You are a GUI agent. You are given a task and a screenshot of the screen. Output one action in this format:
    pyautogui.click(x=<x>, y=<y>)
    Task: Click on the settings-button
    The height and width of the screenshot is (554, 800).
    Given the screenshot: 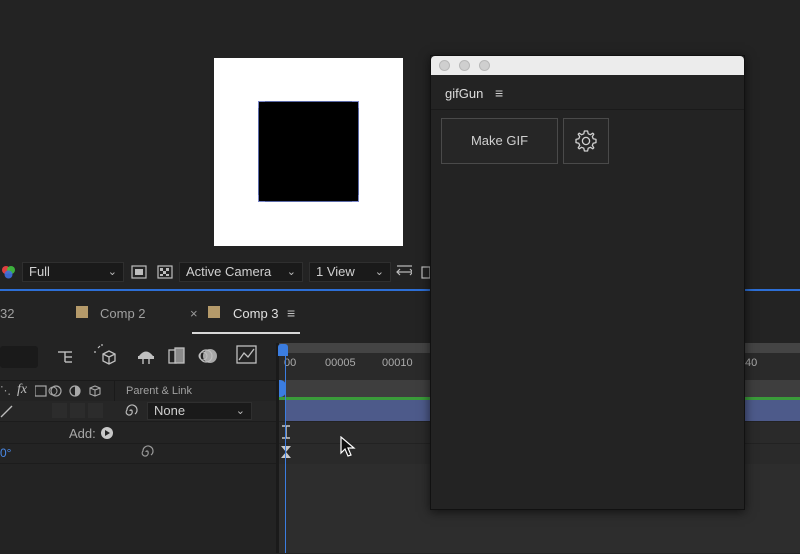 What is the action you would take?
    pyautogui.click(x=586, y=141)
    